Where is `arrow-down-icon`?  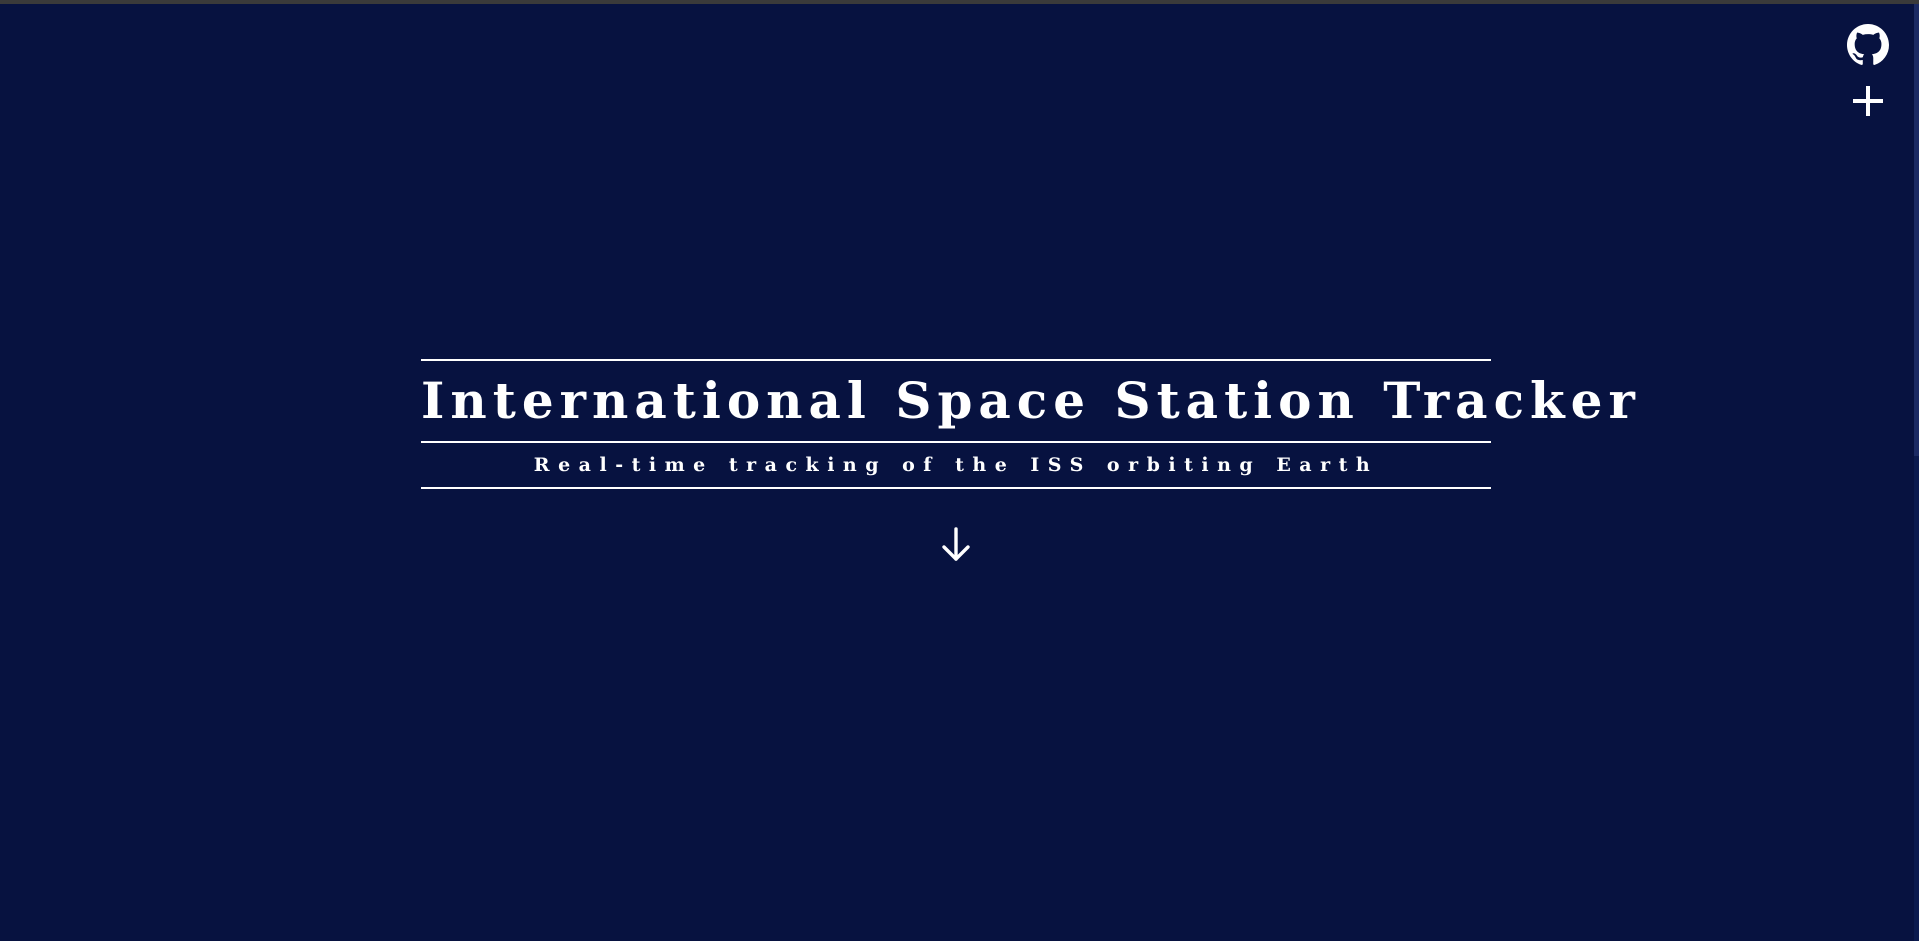
arrow-down-icon is located at coordinates (956, 544).